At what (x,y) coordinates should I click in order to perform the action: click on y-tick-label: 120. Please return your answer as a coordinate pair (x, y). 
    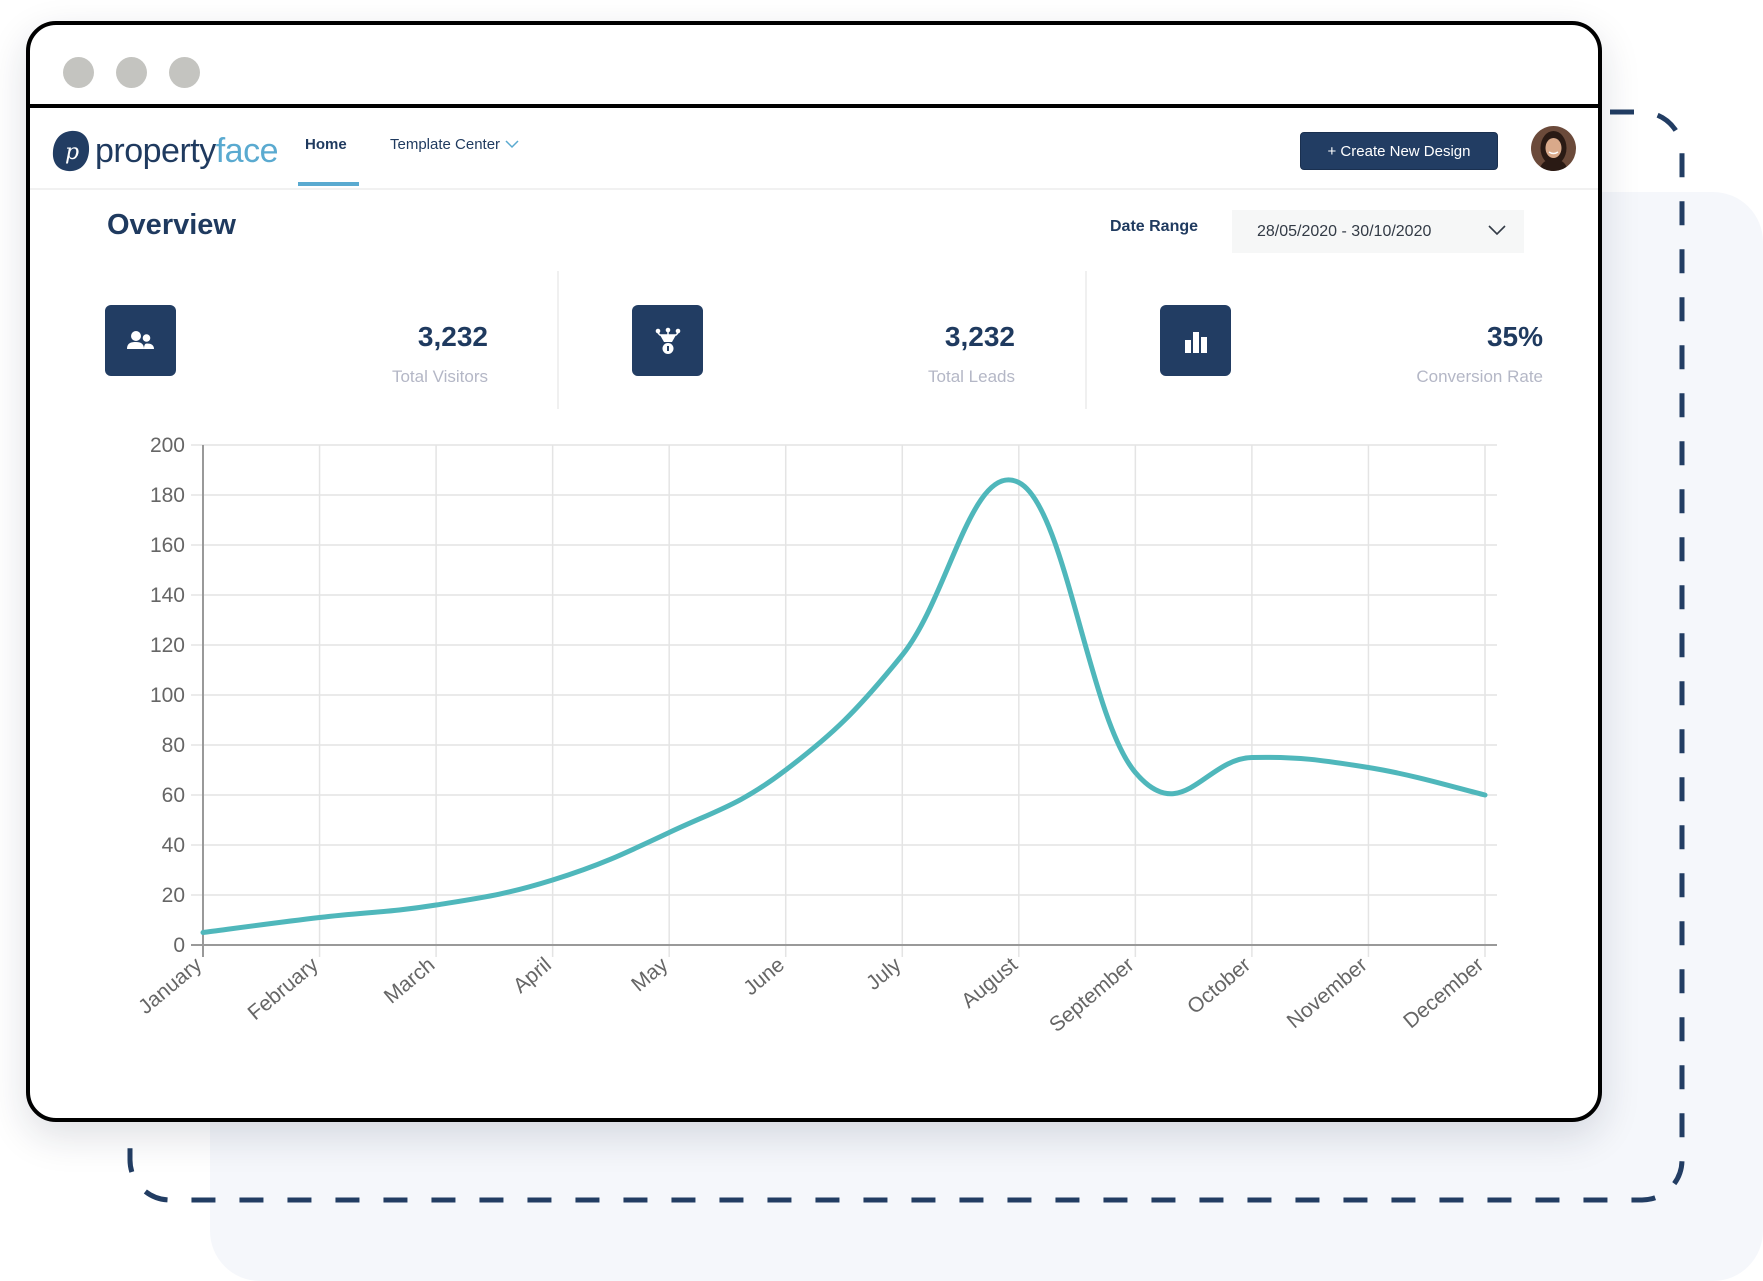
    Looking at the image, I should click on (167, 645).